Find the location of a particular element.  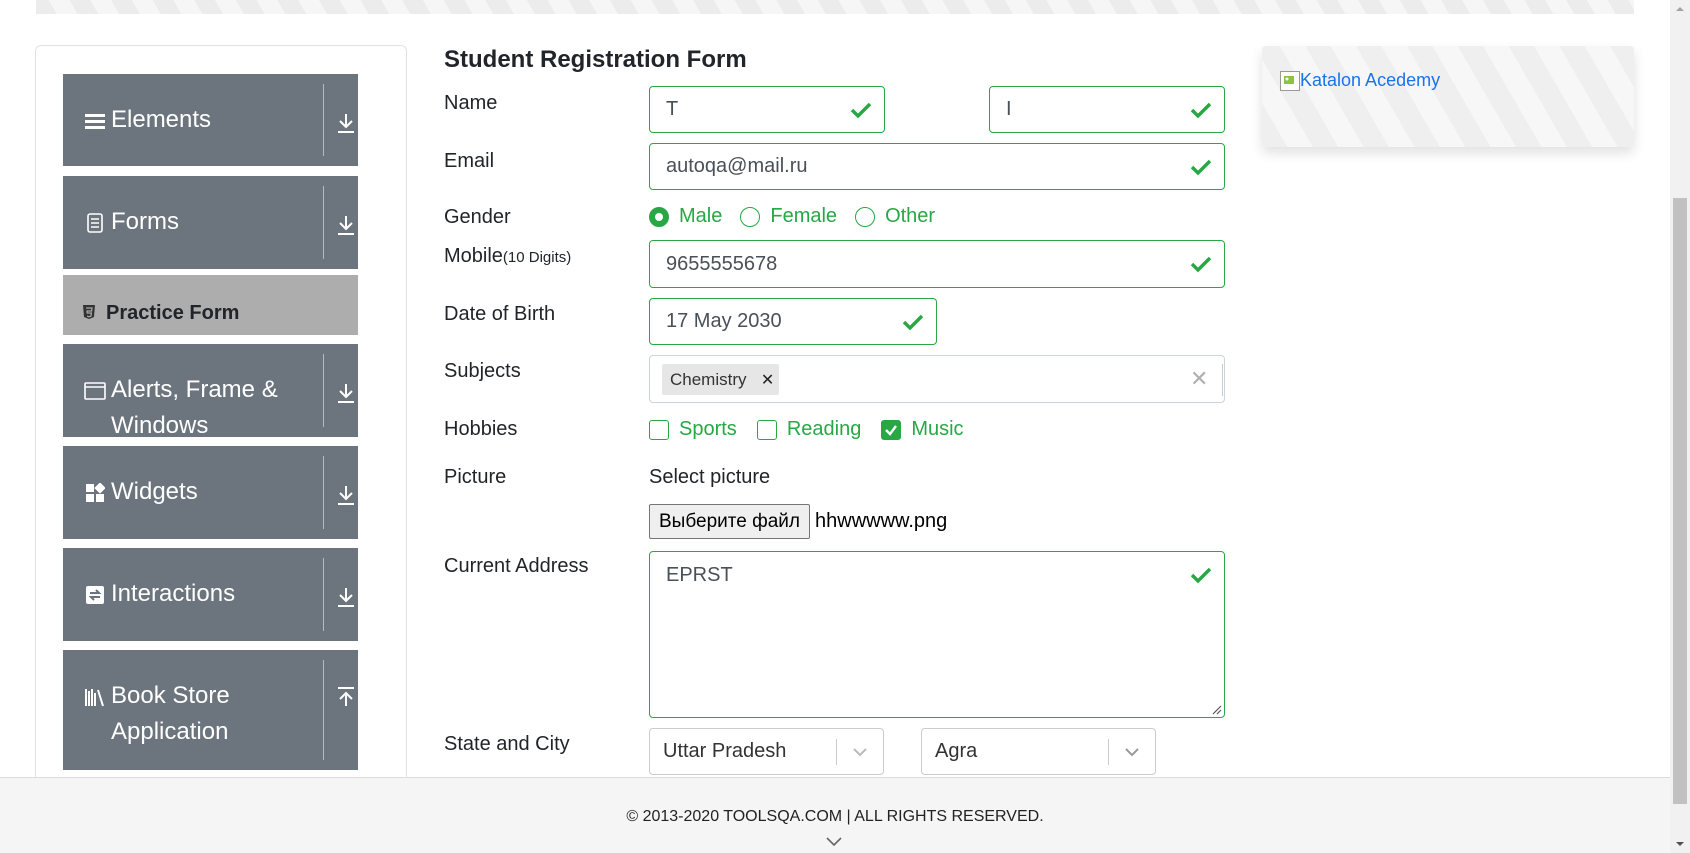

state-select: Uttar Pradesh is located at coordinates (766, 751).